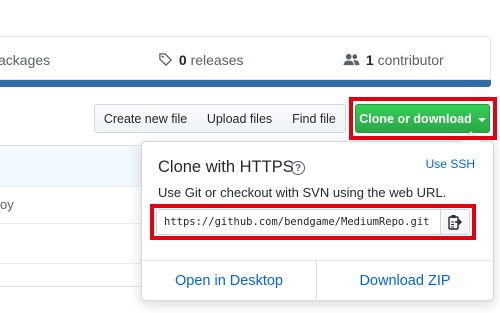  I want to click on contributors-link: 1 contributor, so click(393, 61).